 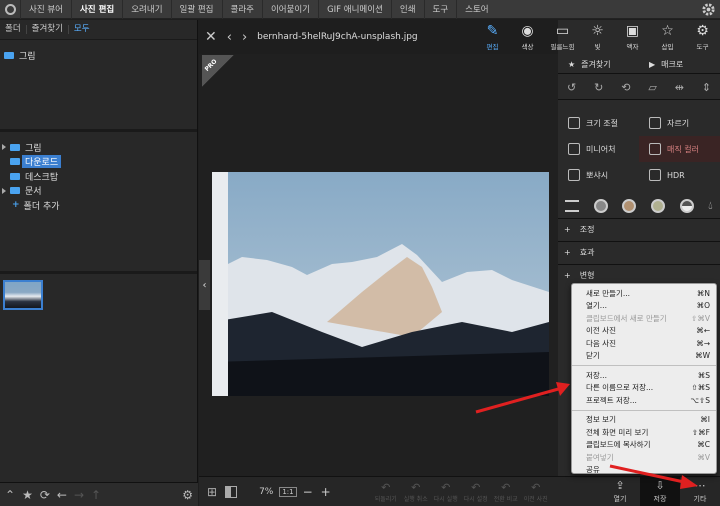 What do you see at coordinates (527, 37) in the screenshot?
I see `tool-1: ◉ 색상` at bounding box center [527, 37].